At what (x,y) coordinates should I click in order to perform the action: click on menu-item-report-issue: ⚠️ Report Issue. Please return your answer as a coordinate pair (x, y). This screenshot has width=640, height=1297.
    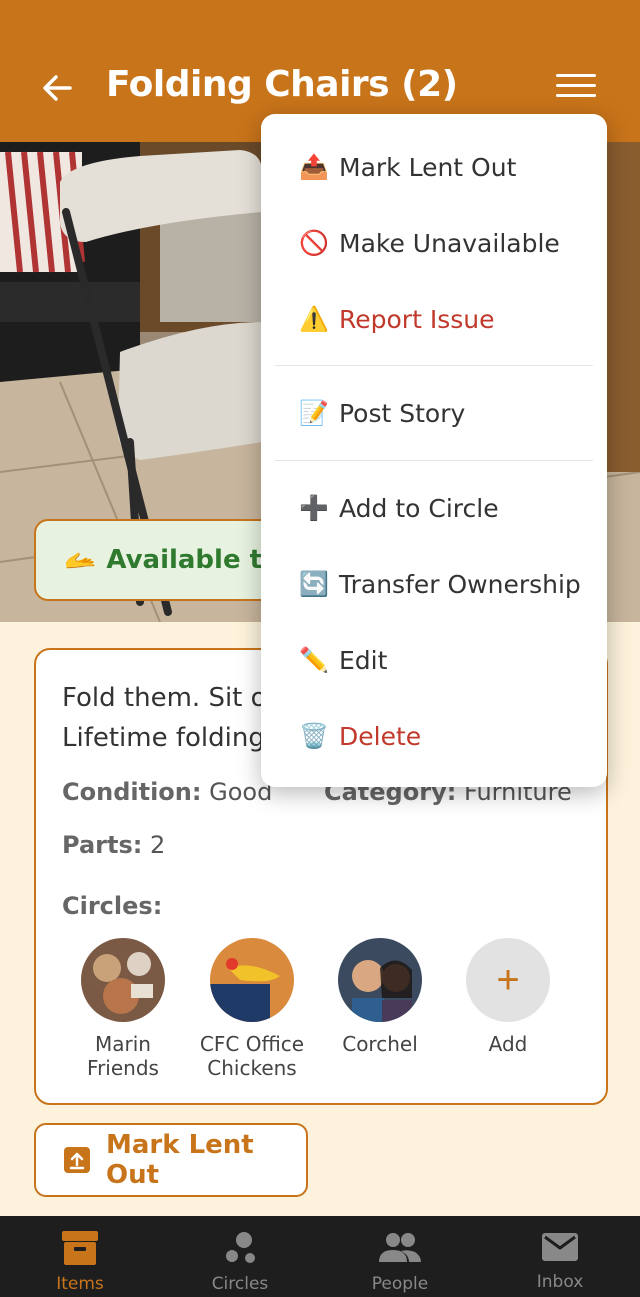
    Looking at the image, I should click on (395, 319).